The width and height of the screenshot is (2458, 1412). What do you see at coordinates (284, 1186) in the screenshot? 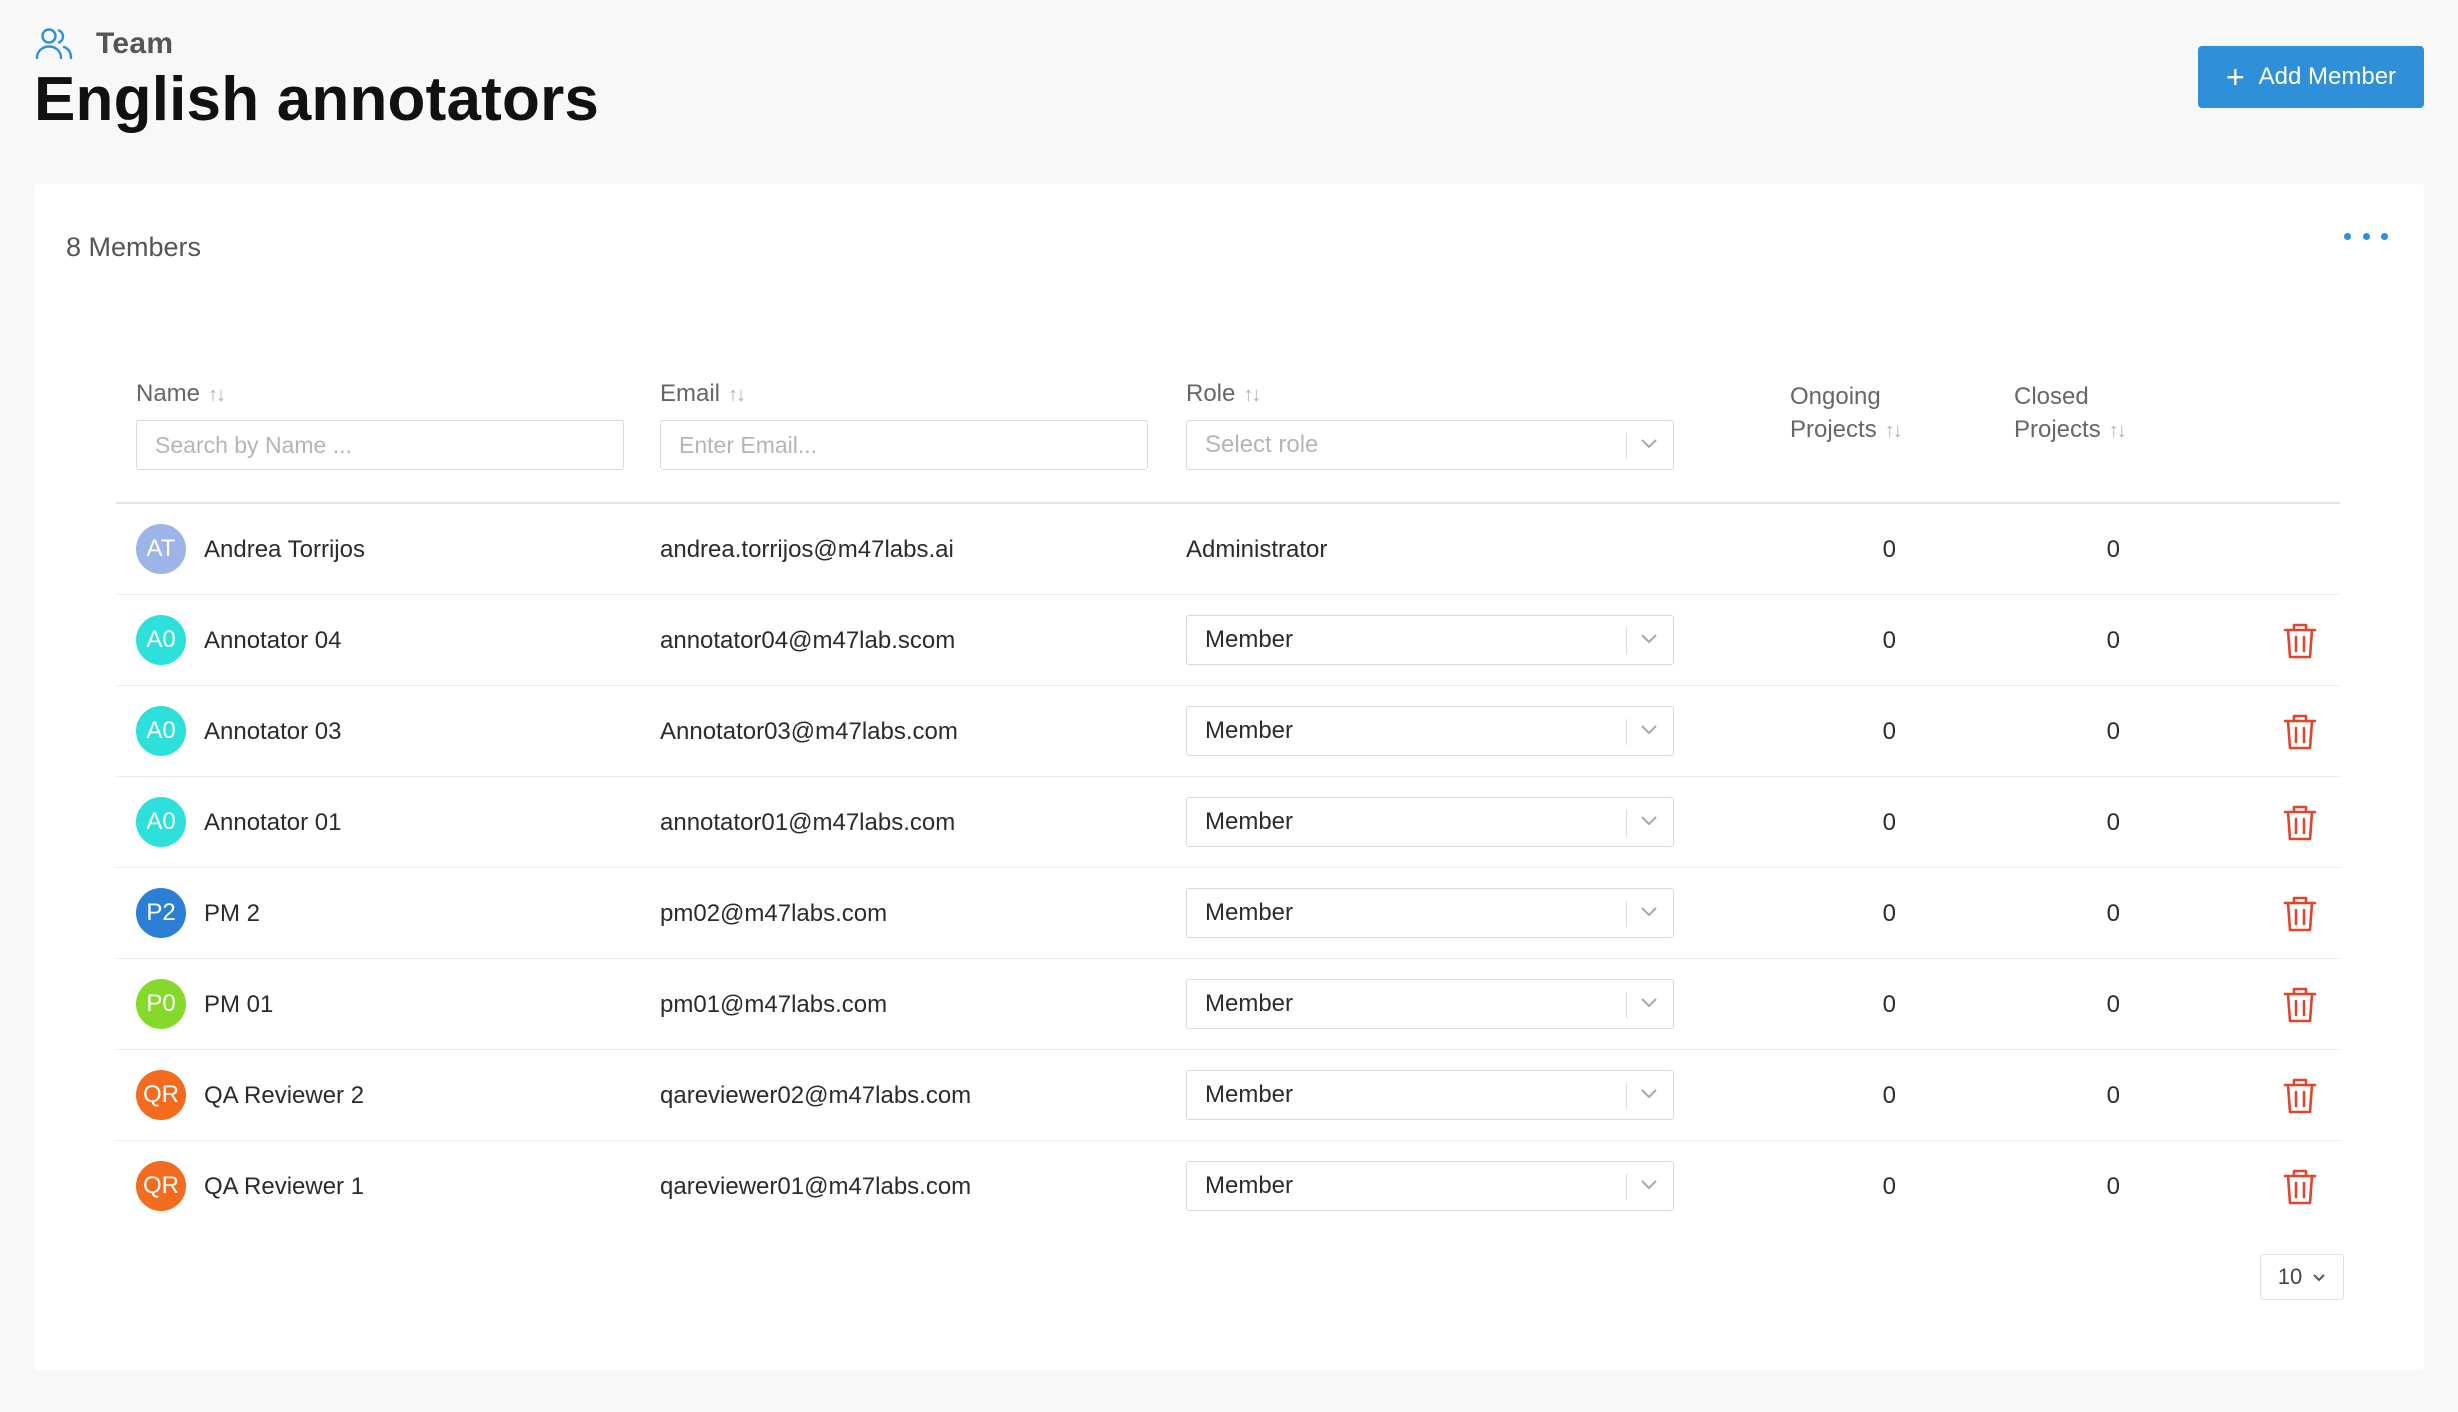
I see `member-name: QA Reviewer 1` at bounding box center [284, 1186].